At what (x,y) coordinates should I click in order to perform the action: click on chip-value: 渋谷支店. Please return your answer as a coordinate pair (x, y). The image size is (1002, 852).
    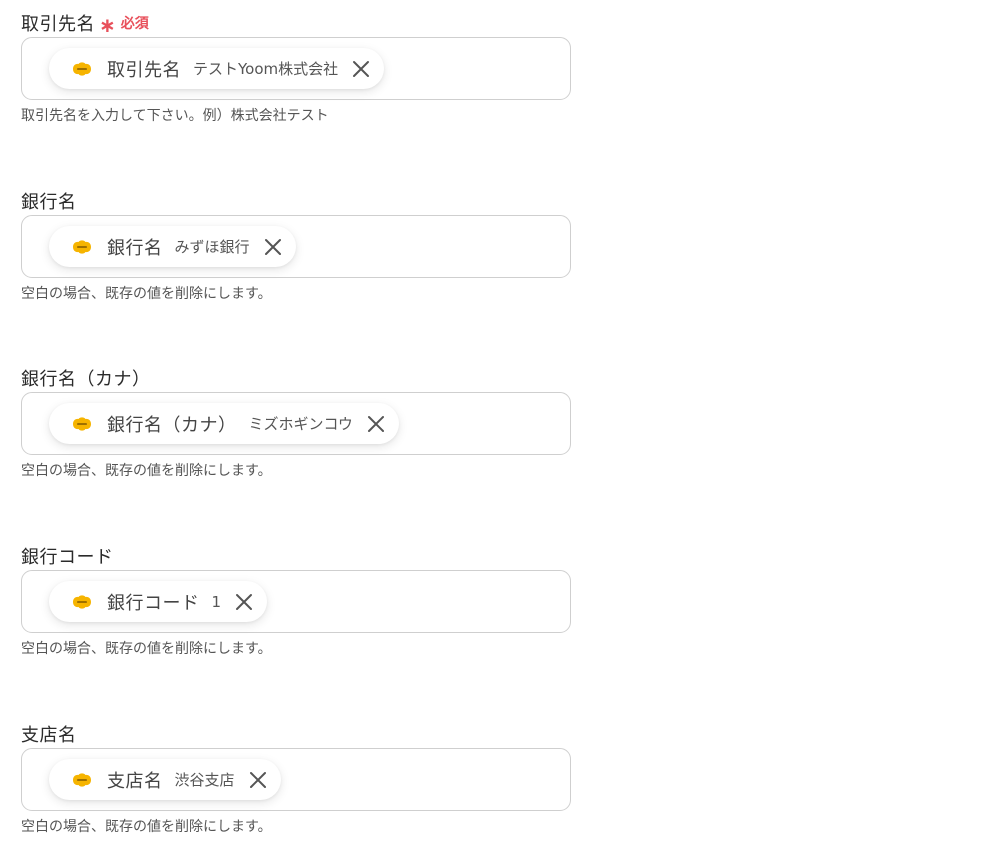
    Looking at the image, I should click on (204, 780).